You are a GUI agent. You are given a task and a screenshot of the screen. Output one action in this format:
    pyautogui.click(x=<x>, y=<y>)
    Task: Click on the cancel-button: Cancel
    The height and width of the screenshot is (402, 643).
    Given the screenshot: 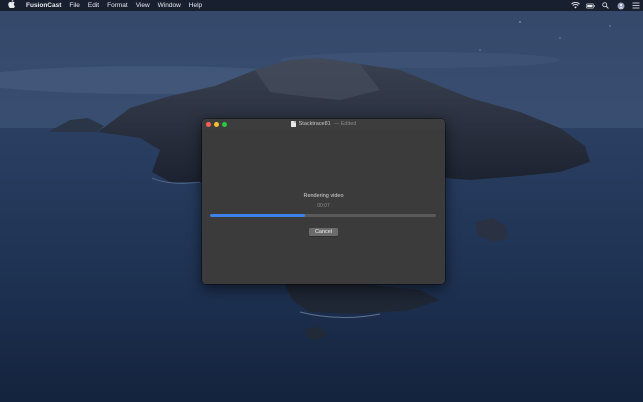 What is the action you would take?
    pyautogui.click(x=323, y=232)
    